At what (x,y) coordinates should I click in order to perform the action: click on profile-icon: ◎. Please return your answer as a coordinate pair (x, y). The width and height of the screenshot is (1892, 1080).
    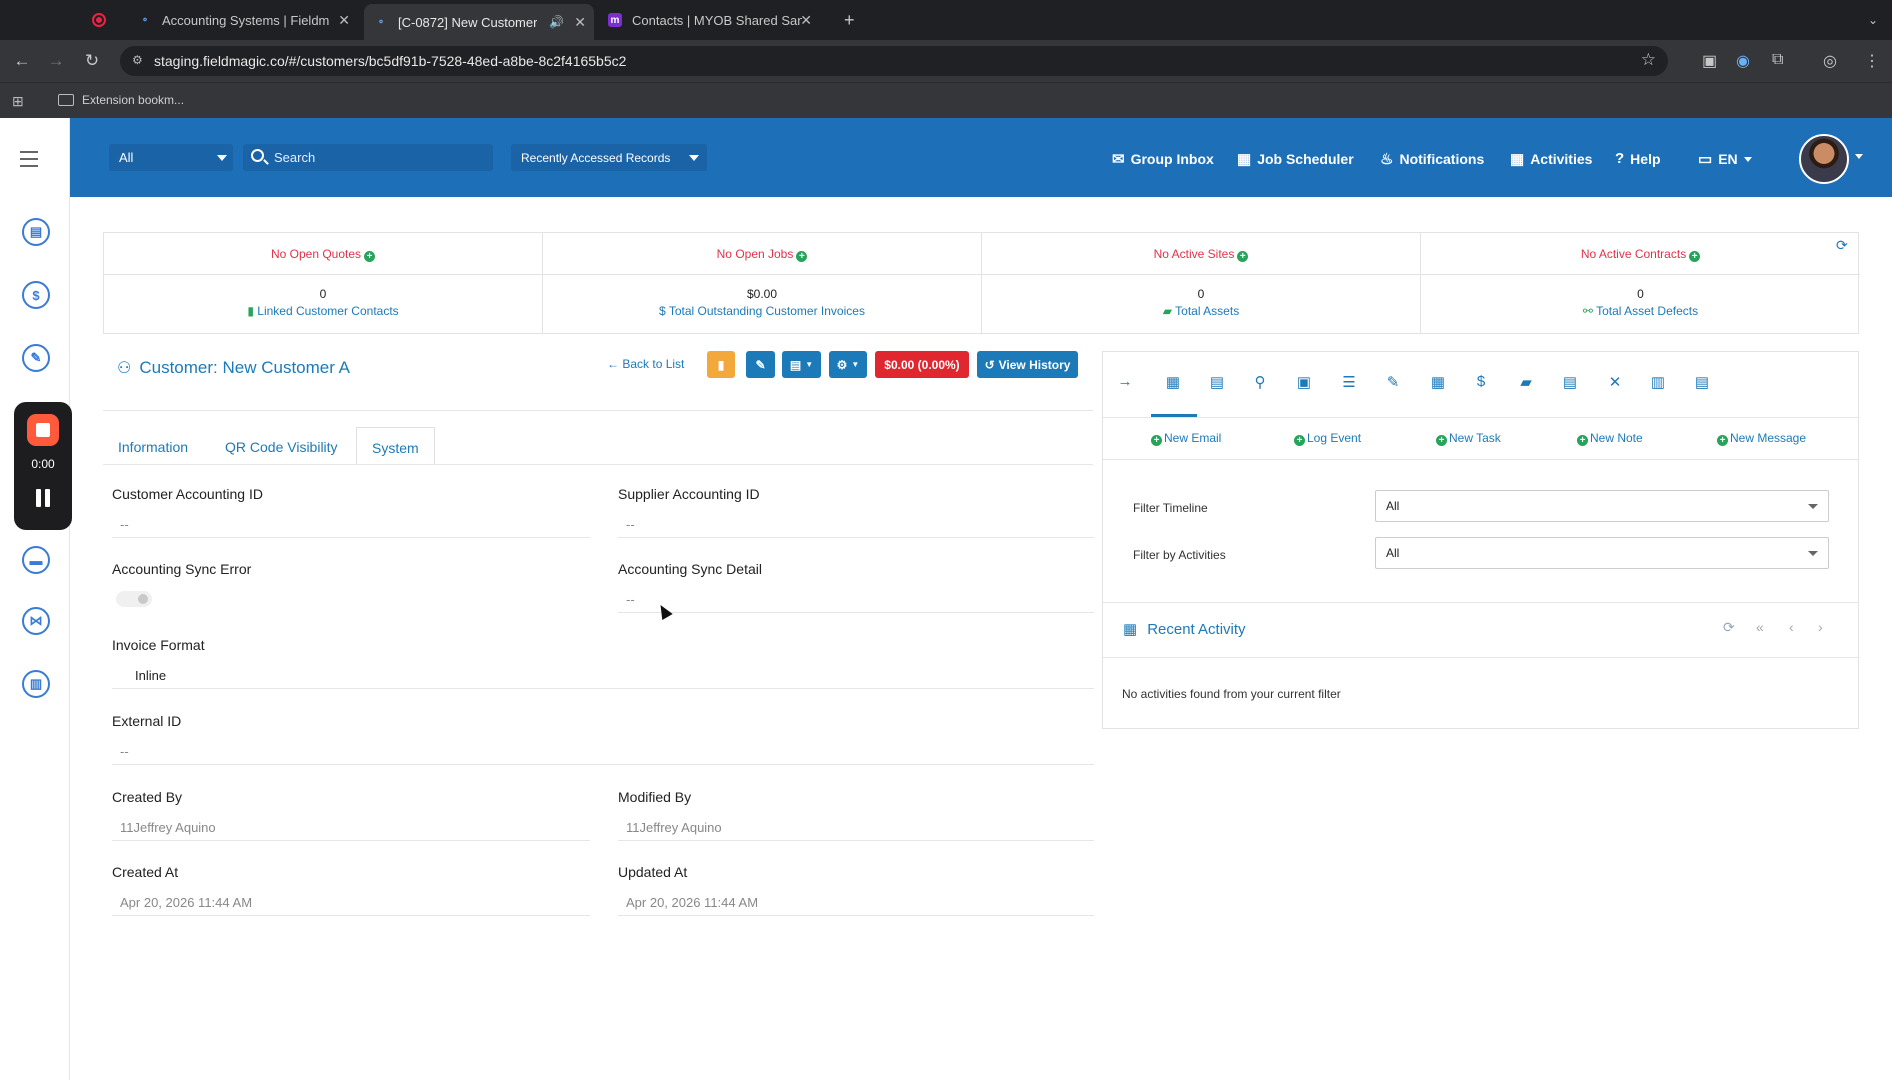
    Looking at the image, I should click on (1830, 61).